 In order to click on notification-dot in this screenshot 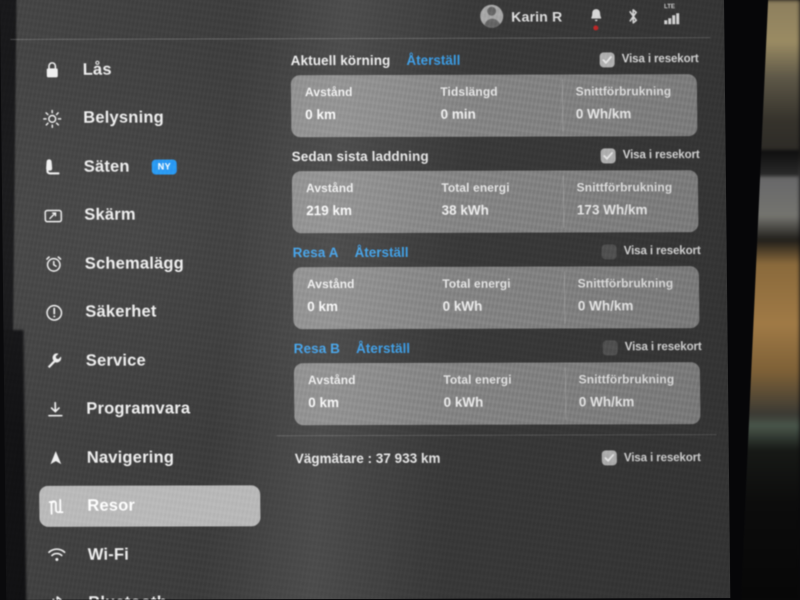, I will do `click(596, 28)`.